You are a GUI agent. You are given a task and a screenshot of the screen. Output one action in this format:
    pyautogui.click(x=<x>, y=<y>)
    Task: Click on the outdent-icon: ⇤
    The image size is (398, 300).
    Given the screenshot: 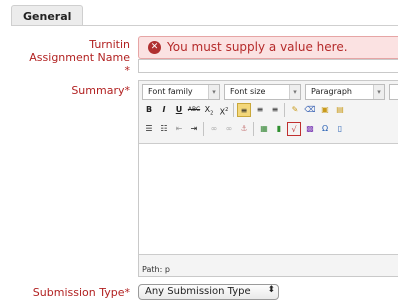 What is the action you would take?
    pyautogui.click(x=179, y=129)
    